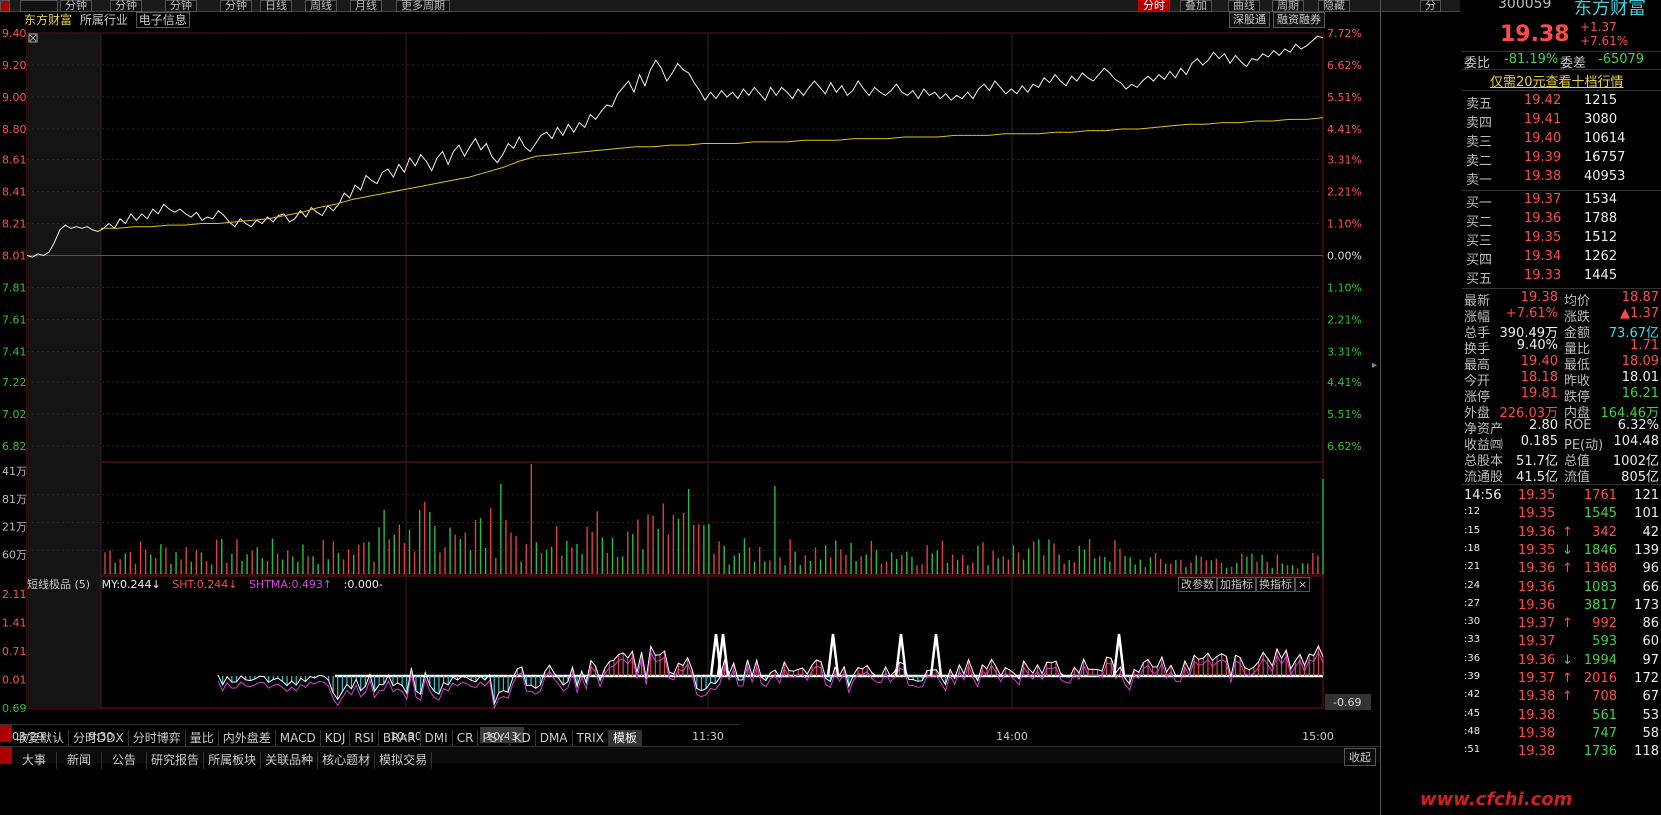 The height and width of the screenshot is (815, 1661). What do you see at coordinates (1543, 138) in the screenshot?
I see `ask-price: 19.40` at bounding box center [1543, 138].